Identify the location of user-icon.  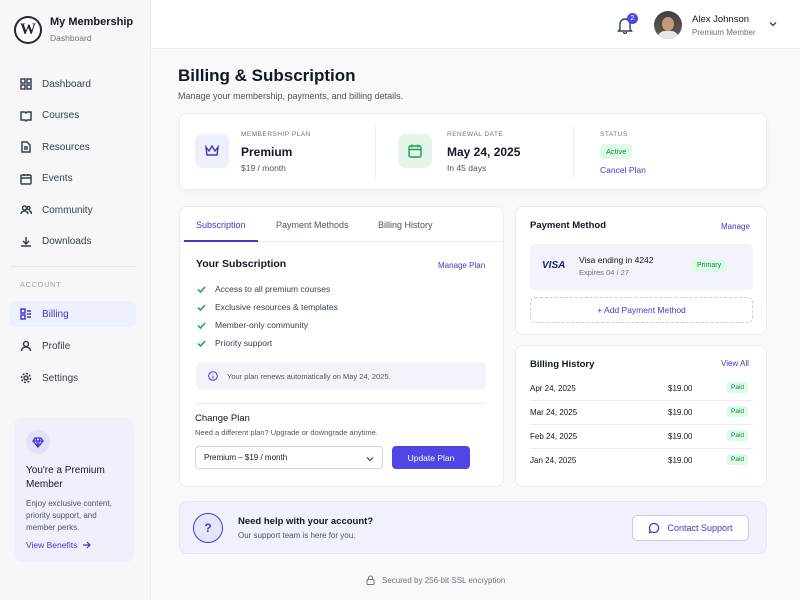
(26, 346).